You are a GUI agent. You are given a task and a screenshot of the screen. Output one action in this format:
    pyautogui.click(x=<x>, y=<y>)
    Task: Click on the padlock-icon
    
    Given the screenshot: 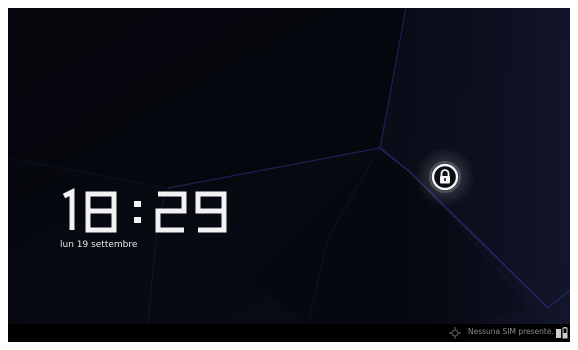 What is the action you would take?
    pyautogui.click(x=445, y=177)
    